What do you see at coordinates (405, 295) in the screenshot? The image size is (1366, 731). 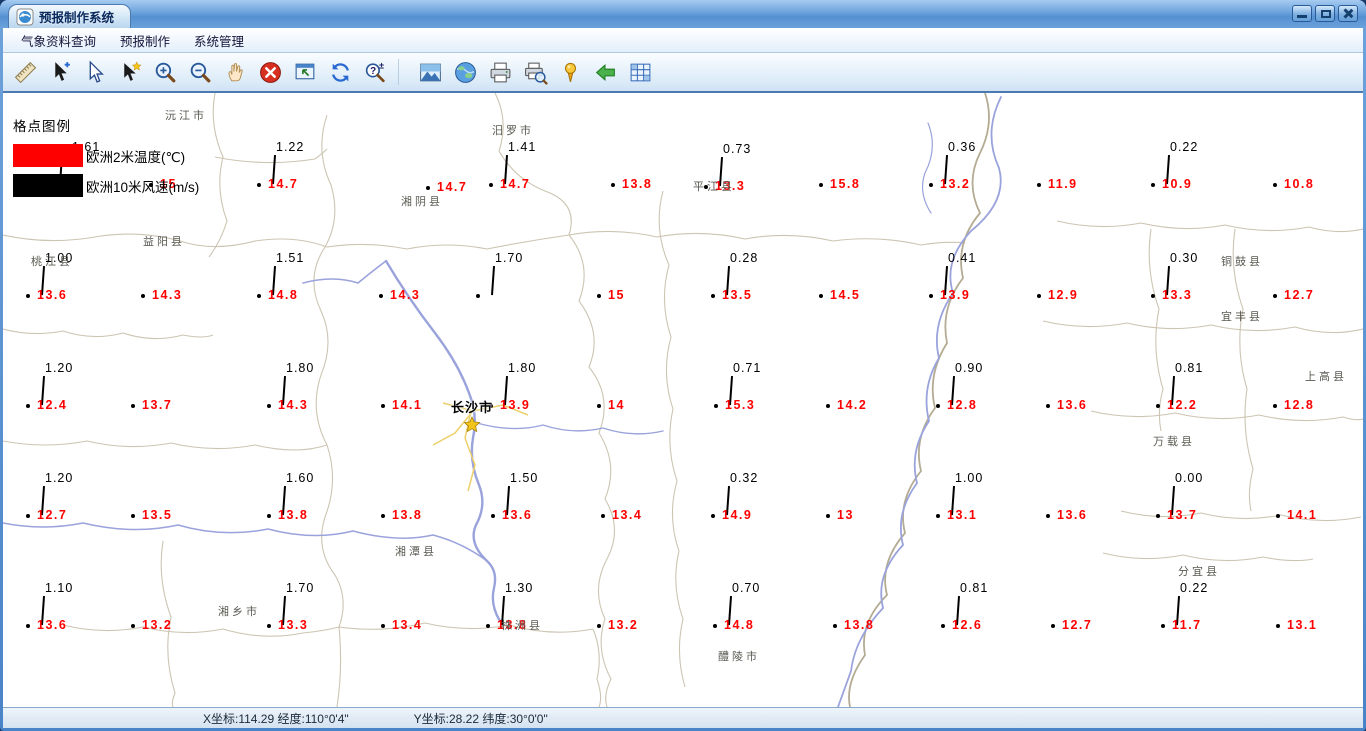 I see `temperature-value: 14.3` at bounding box center [405, 295].